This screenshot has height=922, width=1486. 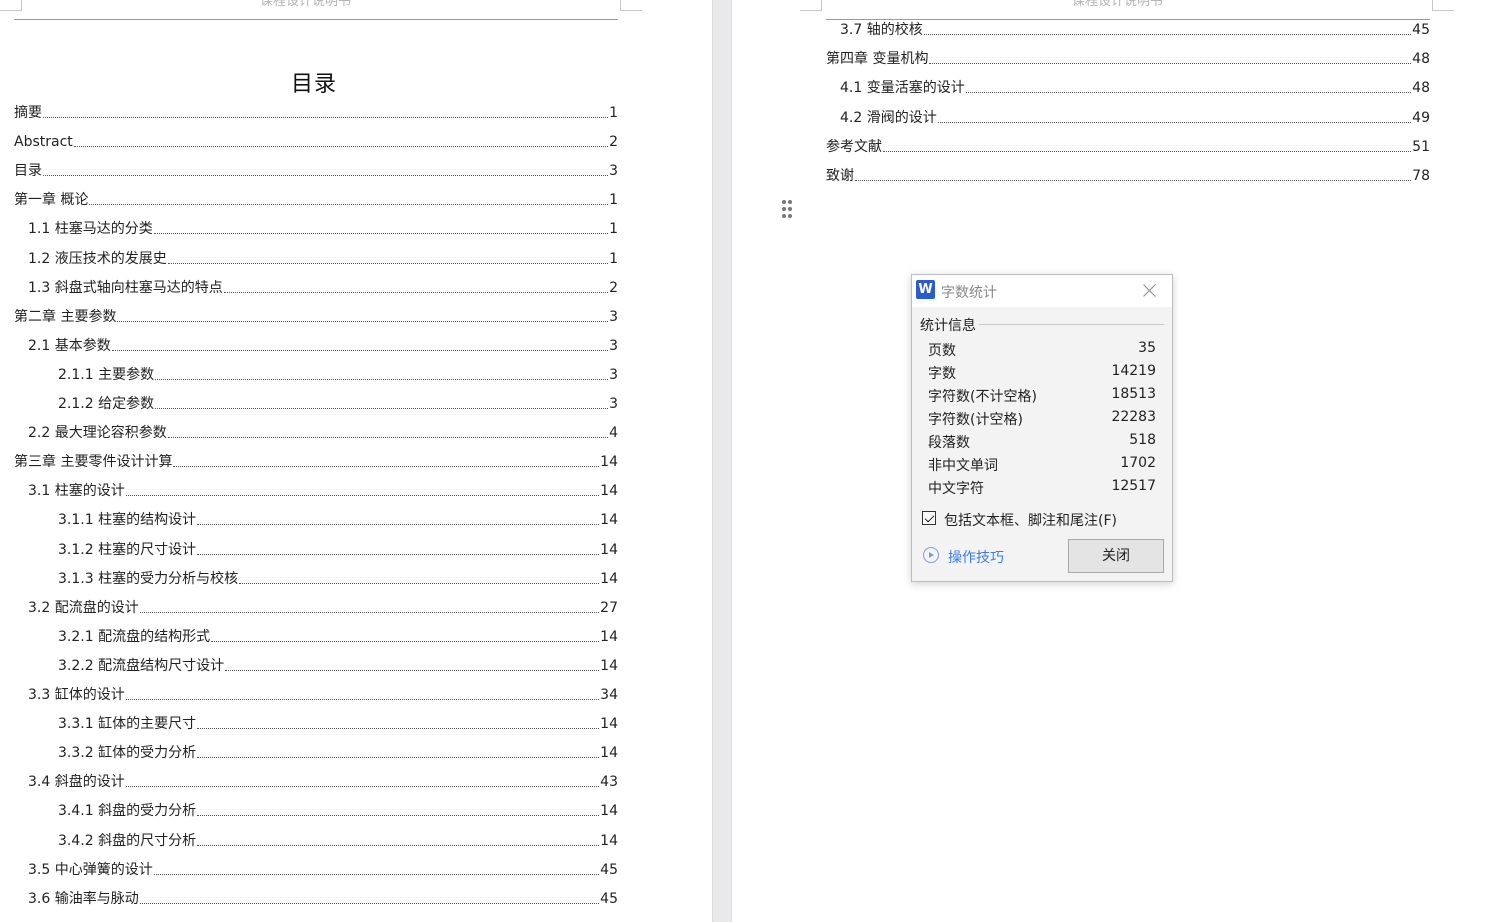 I want to click on play-circle-icon, so click(x=931, y=555).